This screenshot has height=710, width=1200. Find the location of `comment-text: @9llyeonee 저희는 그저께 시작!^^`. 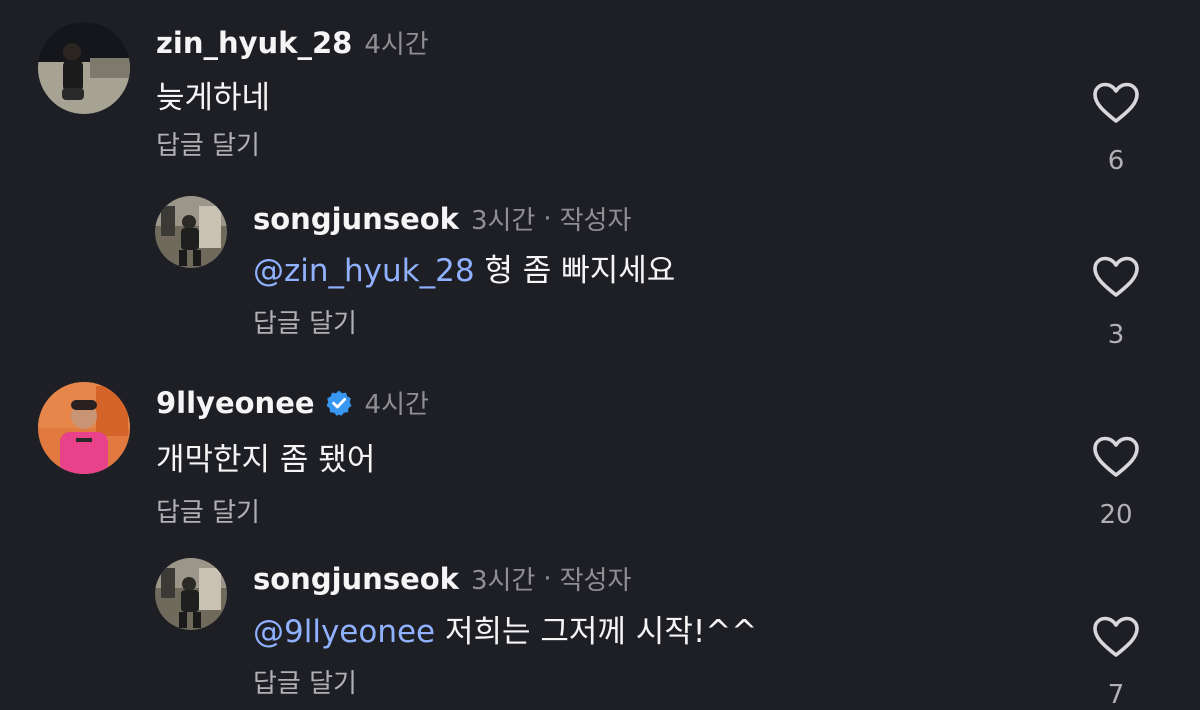

comment-text: @9llyeonee 저희는 그저께 시작!^^ is located at coordinates (505, 628).